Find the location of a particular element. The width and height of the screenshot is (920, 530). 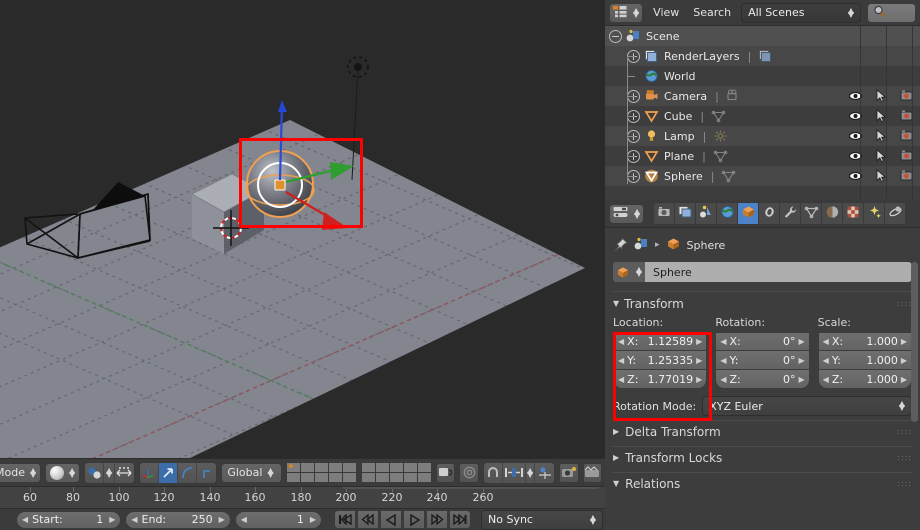

outliner-row-scene: − Scene is located at coordinates (762, 36).